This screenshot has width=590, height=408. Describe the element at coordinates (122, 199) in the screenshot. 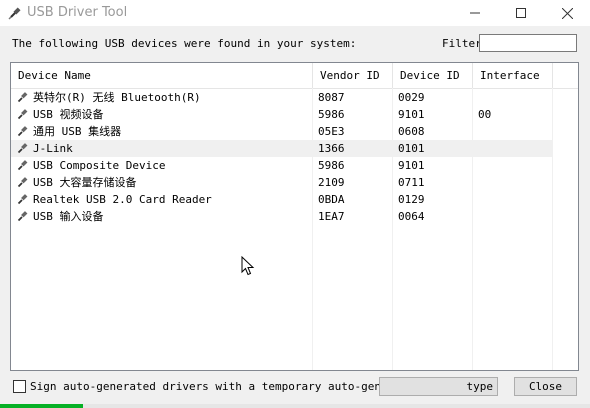

I see `device-name-text: Realtek USB 2.0 Card Reader` at that location.